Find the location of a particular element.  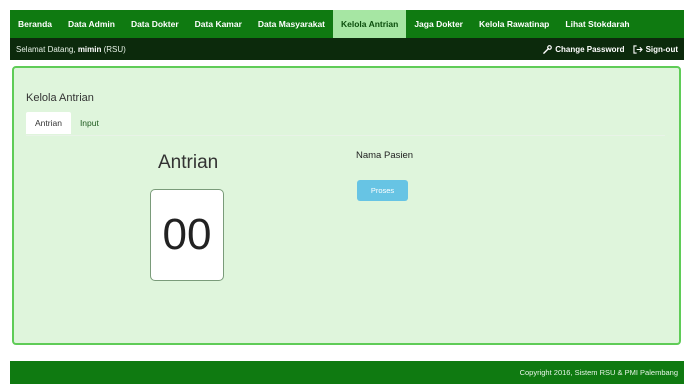

nav-kelola-antrian: Kelola Antrian is located at coordinates (370, 24).